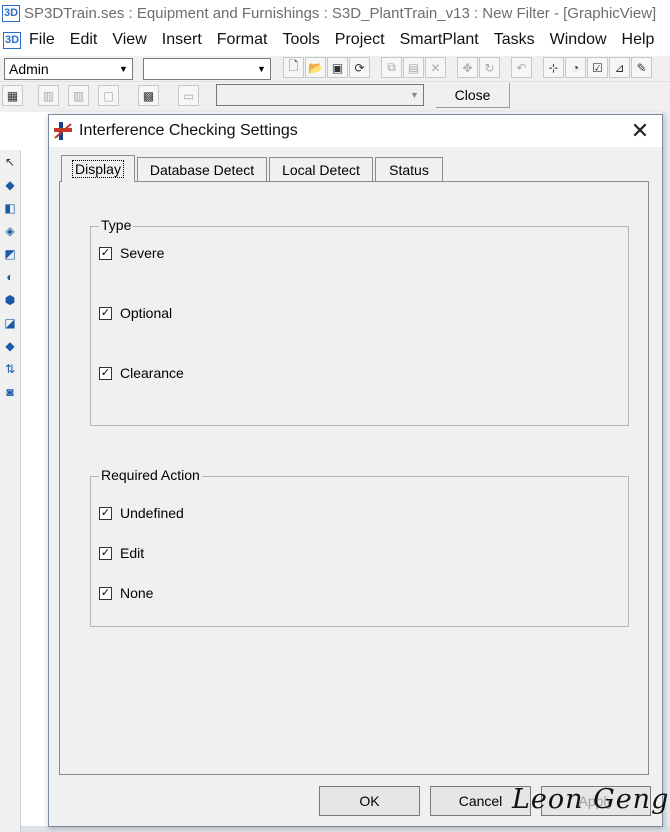 This screenshot has height=832, width=670. Describe the element at coordinates (105, 253) in the screenshot. I see `severe-checkbox: ✓` at that location.